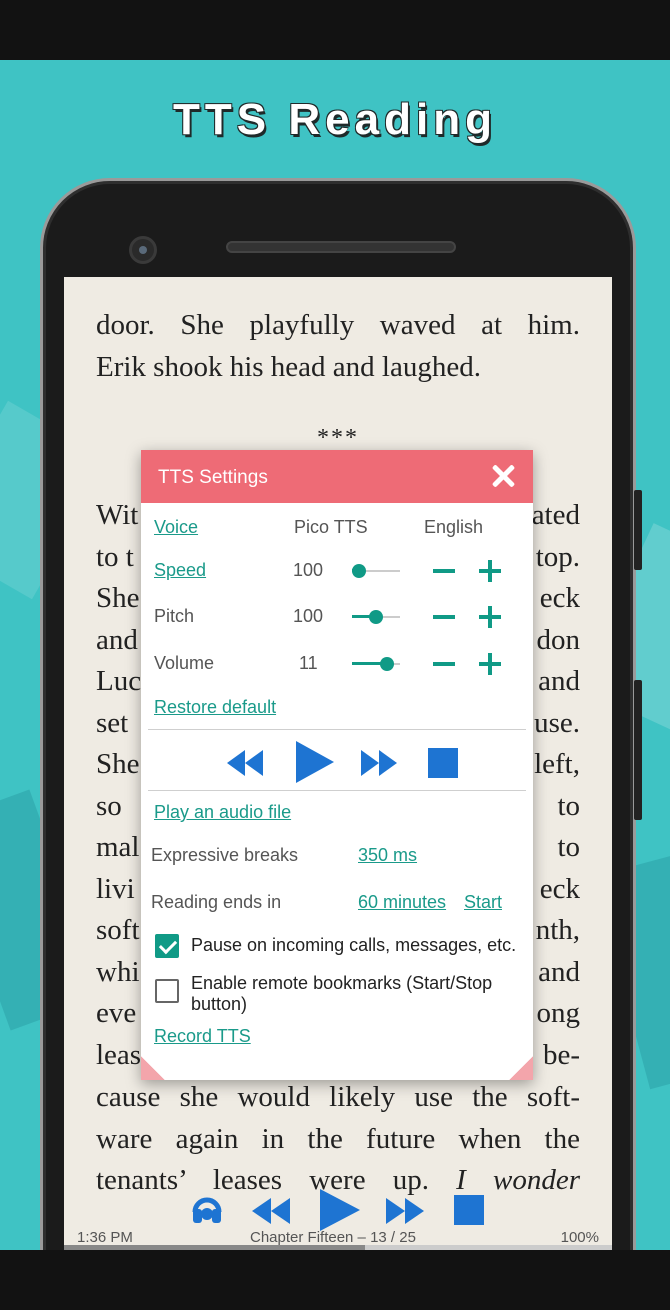 The width and height of the screenshot is (670, 1310). I want to click on pitch-slider, so click(376, 617).